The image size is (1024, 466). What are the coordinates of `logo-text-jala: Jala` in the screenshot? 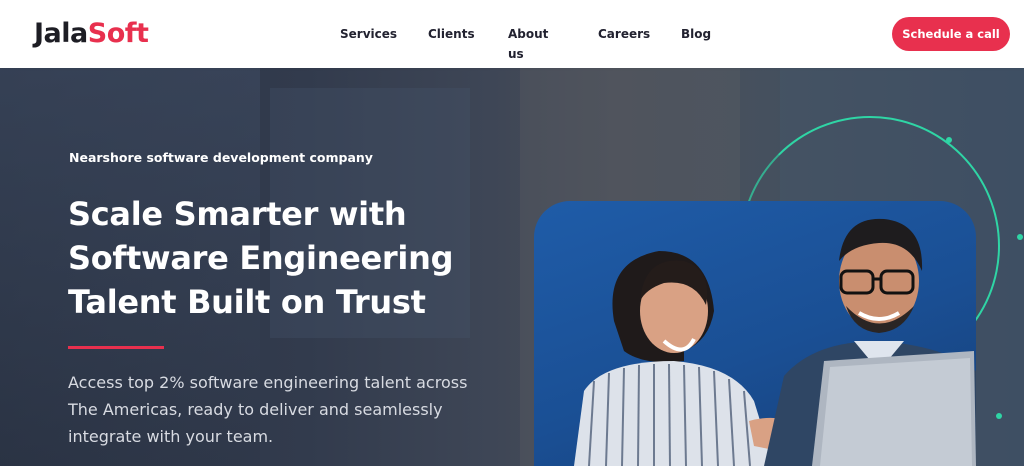 It's located at (61, 33).